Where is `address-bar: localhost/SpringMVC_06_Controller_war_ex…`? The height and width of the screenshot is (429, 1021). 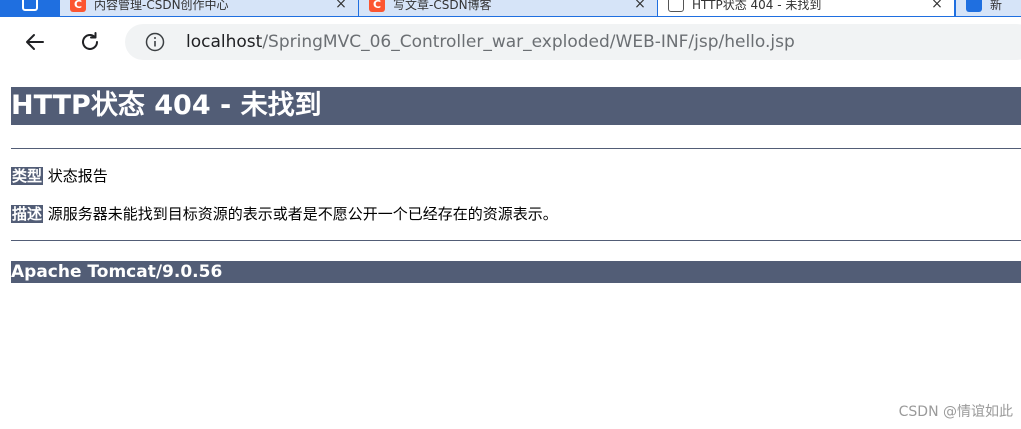 address-bar: localhost/SpringMVC_06_Controller_war_ex… is located at coordinates (573, 42).